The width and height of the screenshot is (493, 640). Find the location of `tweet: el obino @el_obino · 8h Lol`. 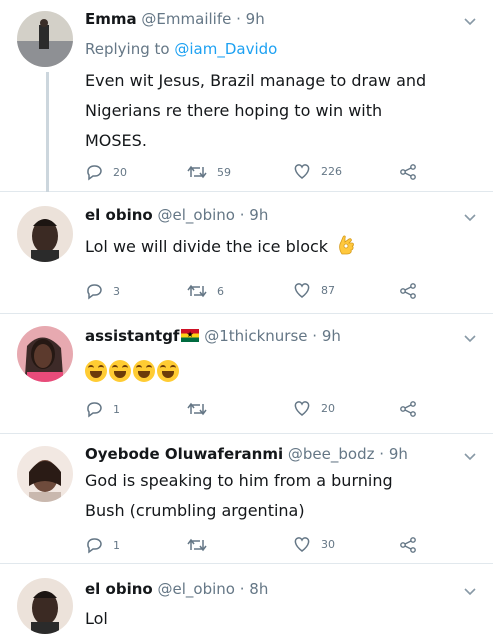

tweet: el obino @el_obino · 8h Lol is located at coordinates (246, 602).